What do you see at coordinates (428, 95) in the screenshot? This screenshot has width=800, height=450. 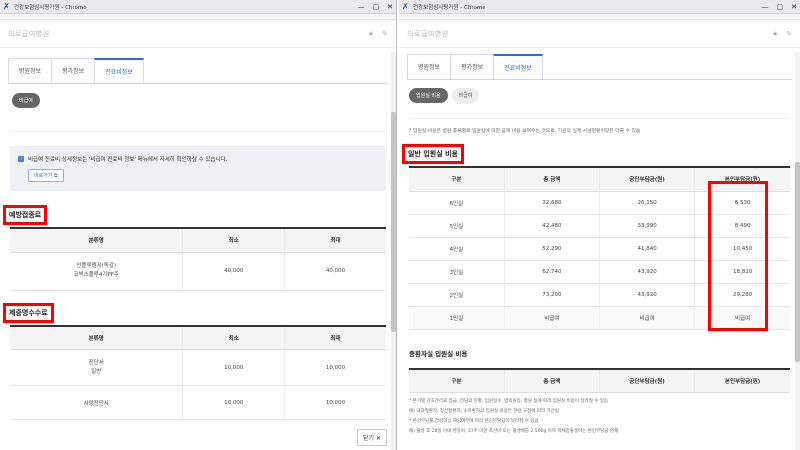 I see `chip-room-cost: 입원실 비용` at bounding box center [428, 95].